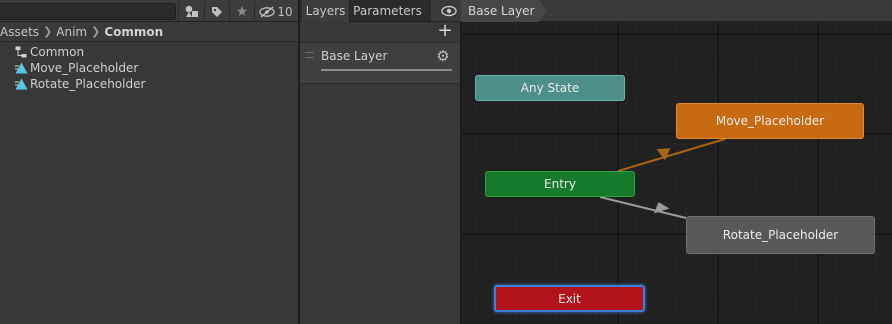 This screenshot has width=892, height=324. Describe the element at coordinates (671, 155) in the screenshot. I see `transition-entry-to-move` at that location.